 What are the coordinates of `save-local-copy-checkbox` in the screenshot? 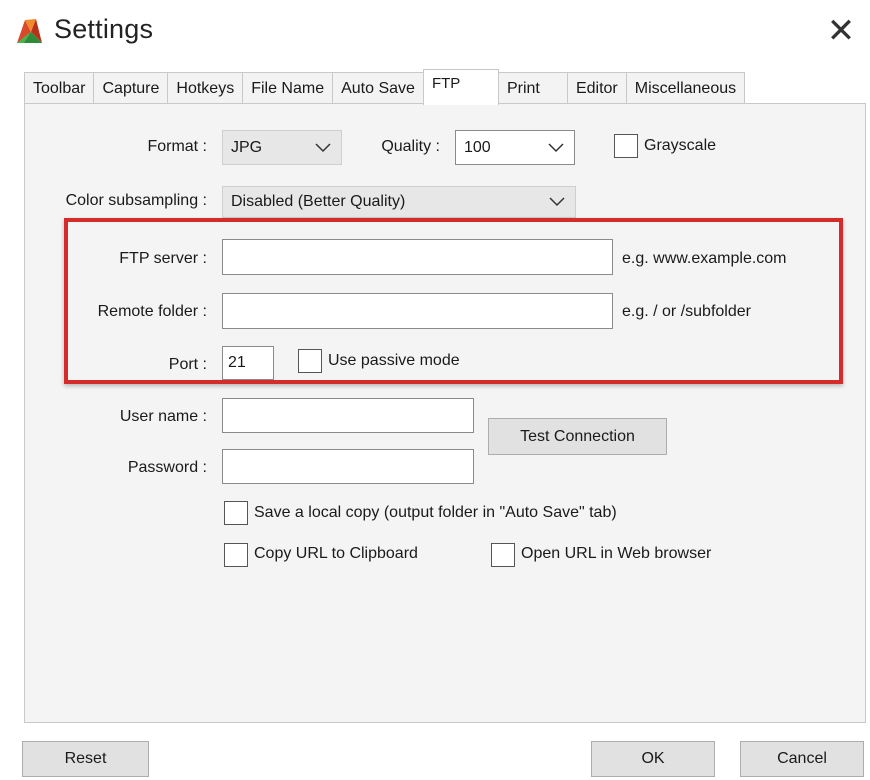 It's located at (236, 513).